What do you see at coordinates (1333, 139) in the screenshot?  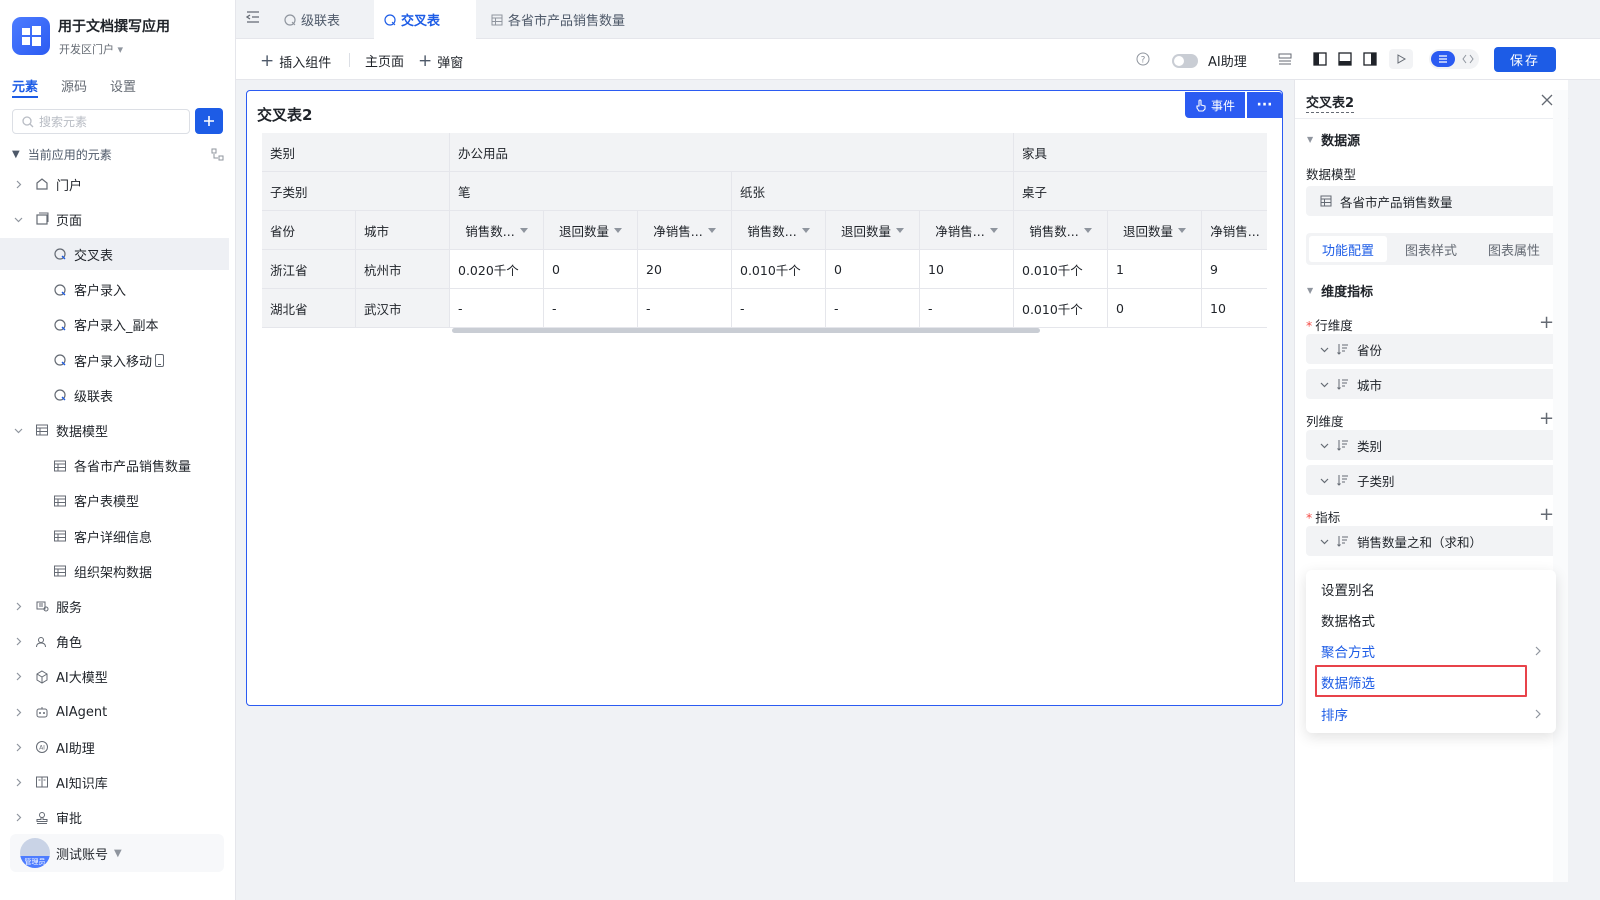 I see `section-datasource: ▼ 数据源` at bounding box center [1333, 139].